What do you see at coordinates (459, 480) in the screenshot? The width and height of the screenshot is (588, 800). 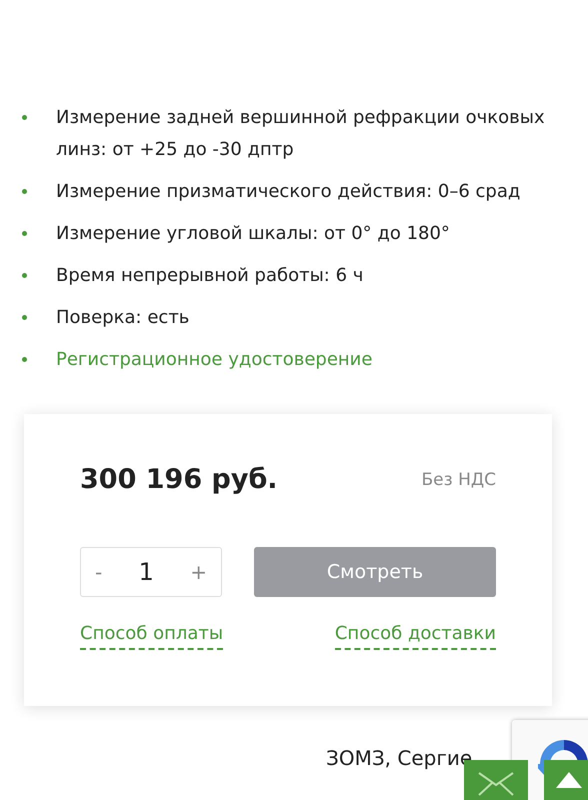 I see `vat-note: Без НДС` at bounding box center [459, 480].